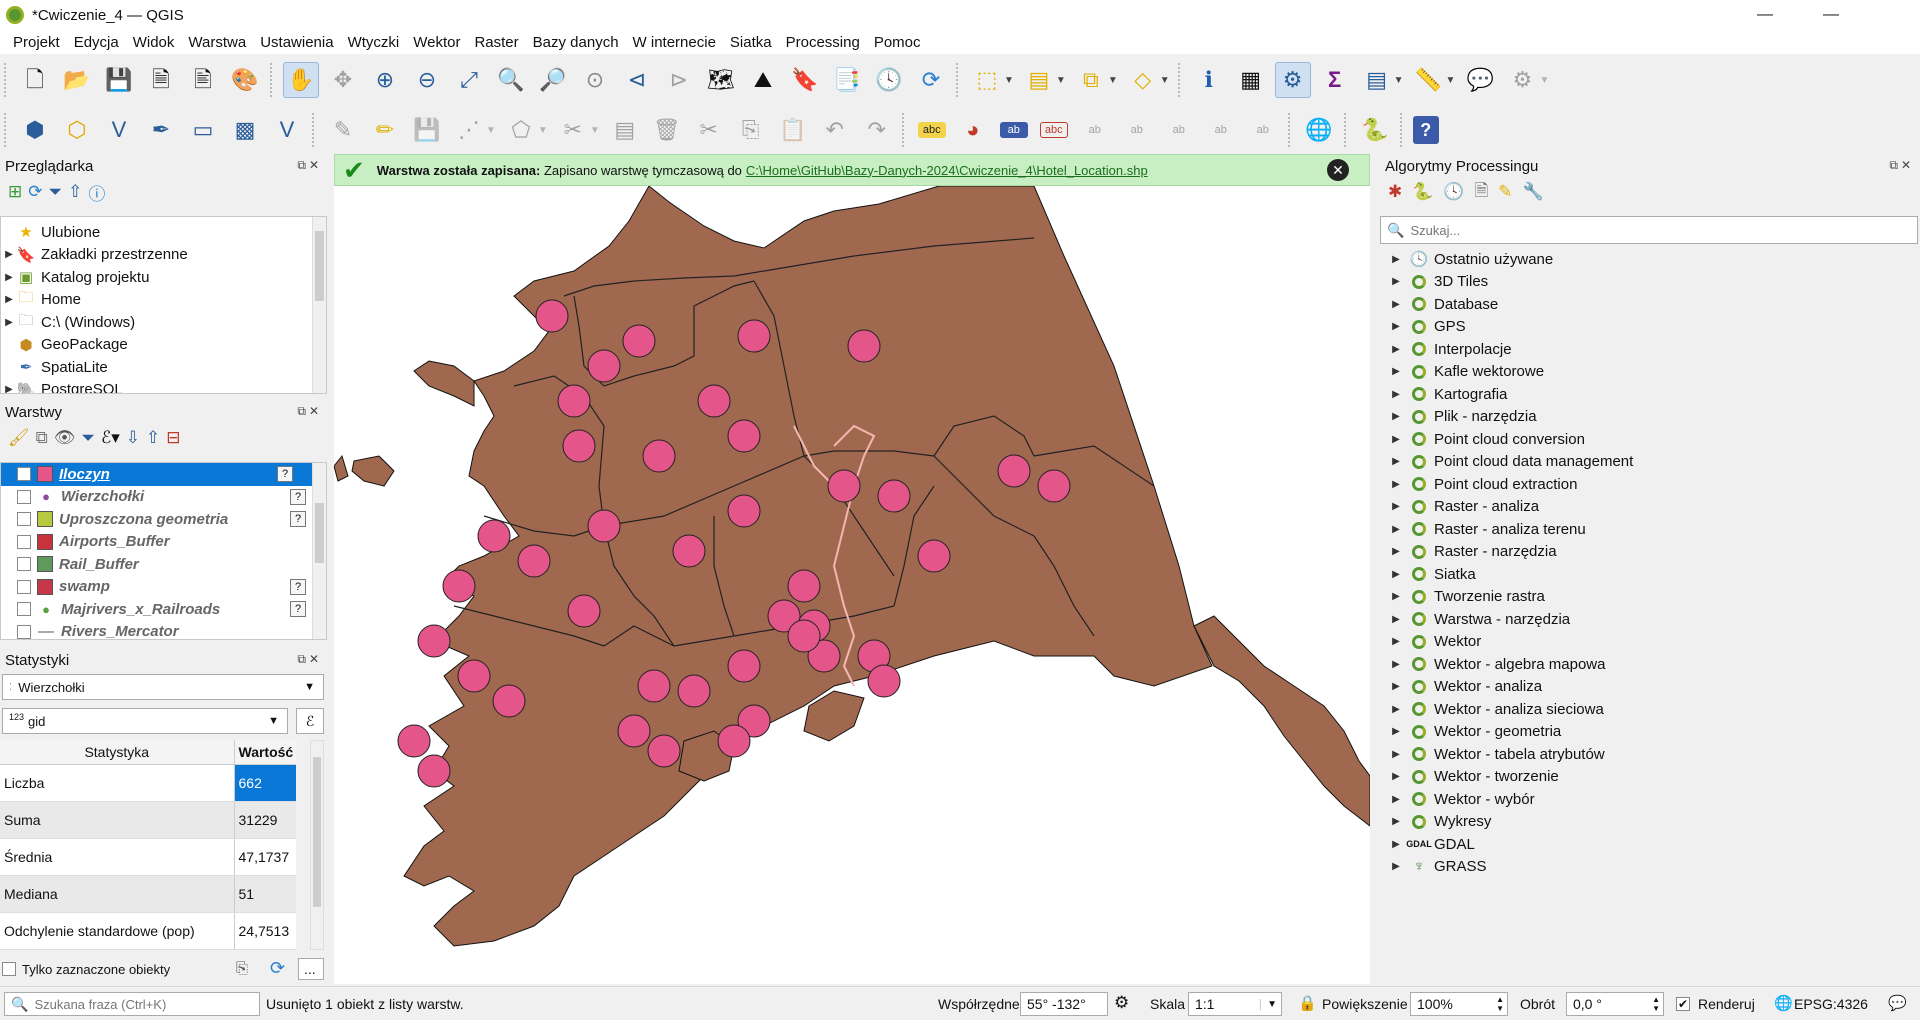  What do you see at coordinates (117, 820) in the screenshot?
I see `stat-name-cell: Suma` at bounding box center [117, 820].